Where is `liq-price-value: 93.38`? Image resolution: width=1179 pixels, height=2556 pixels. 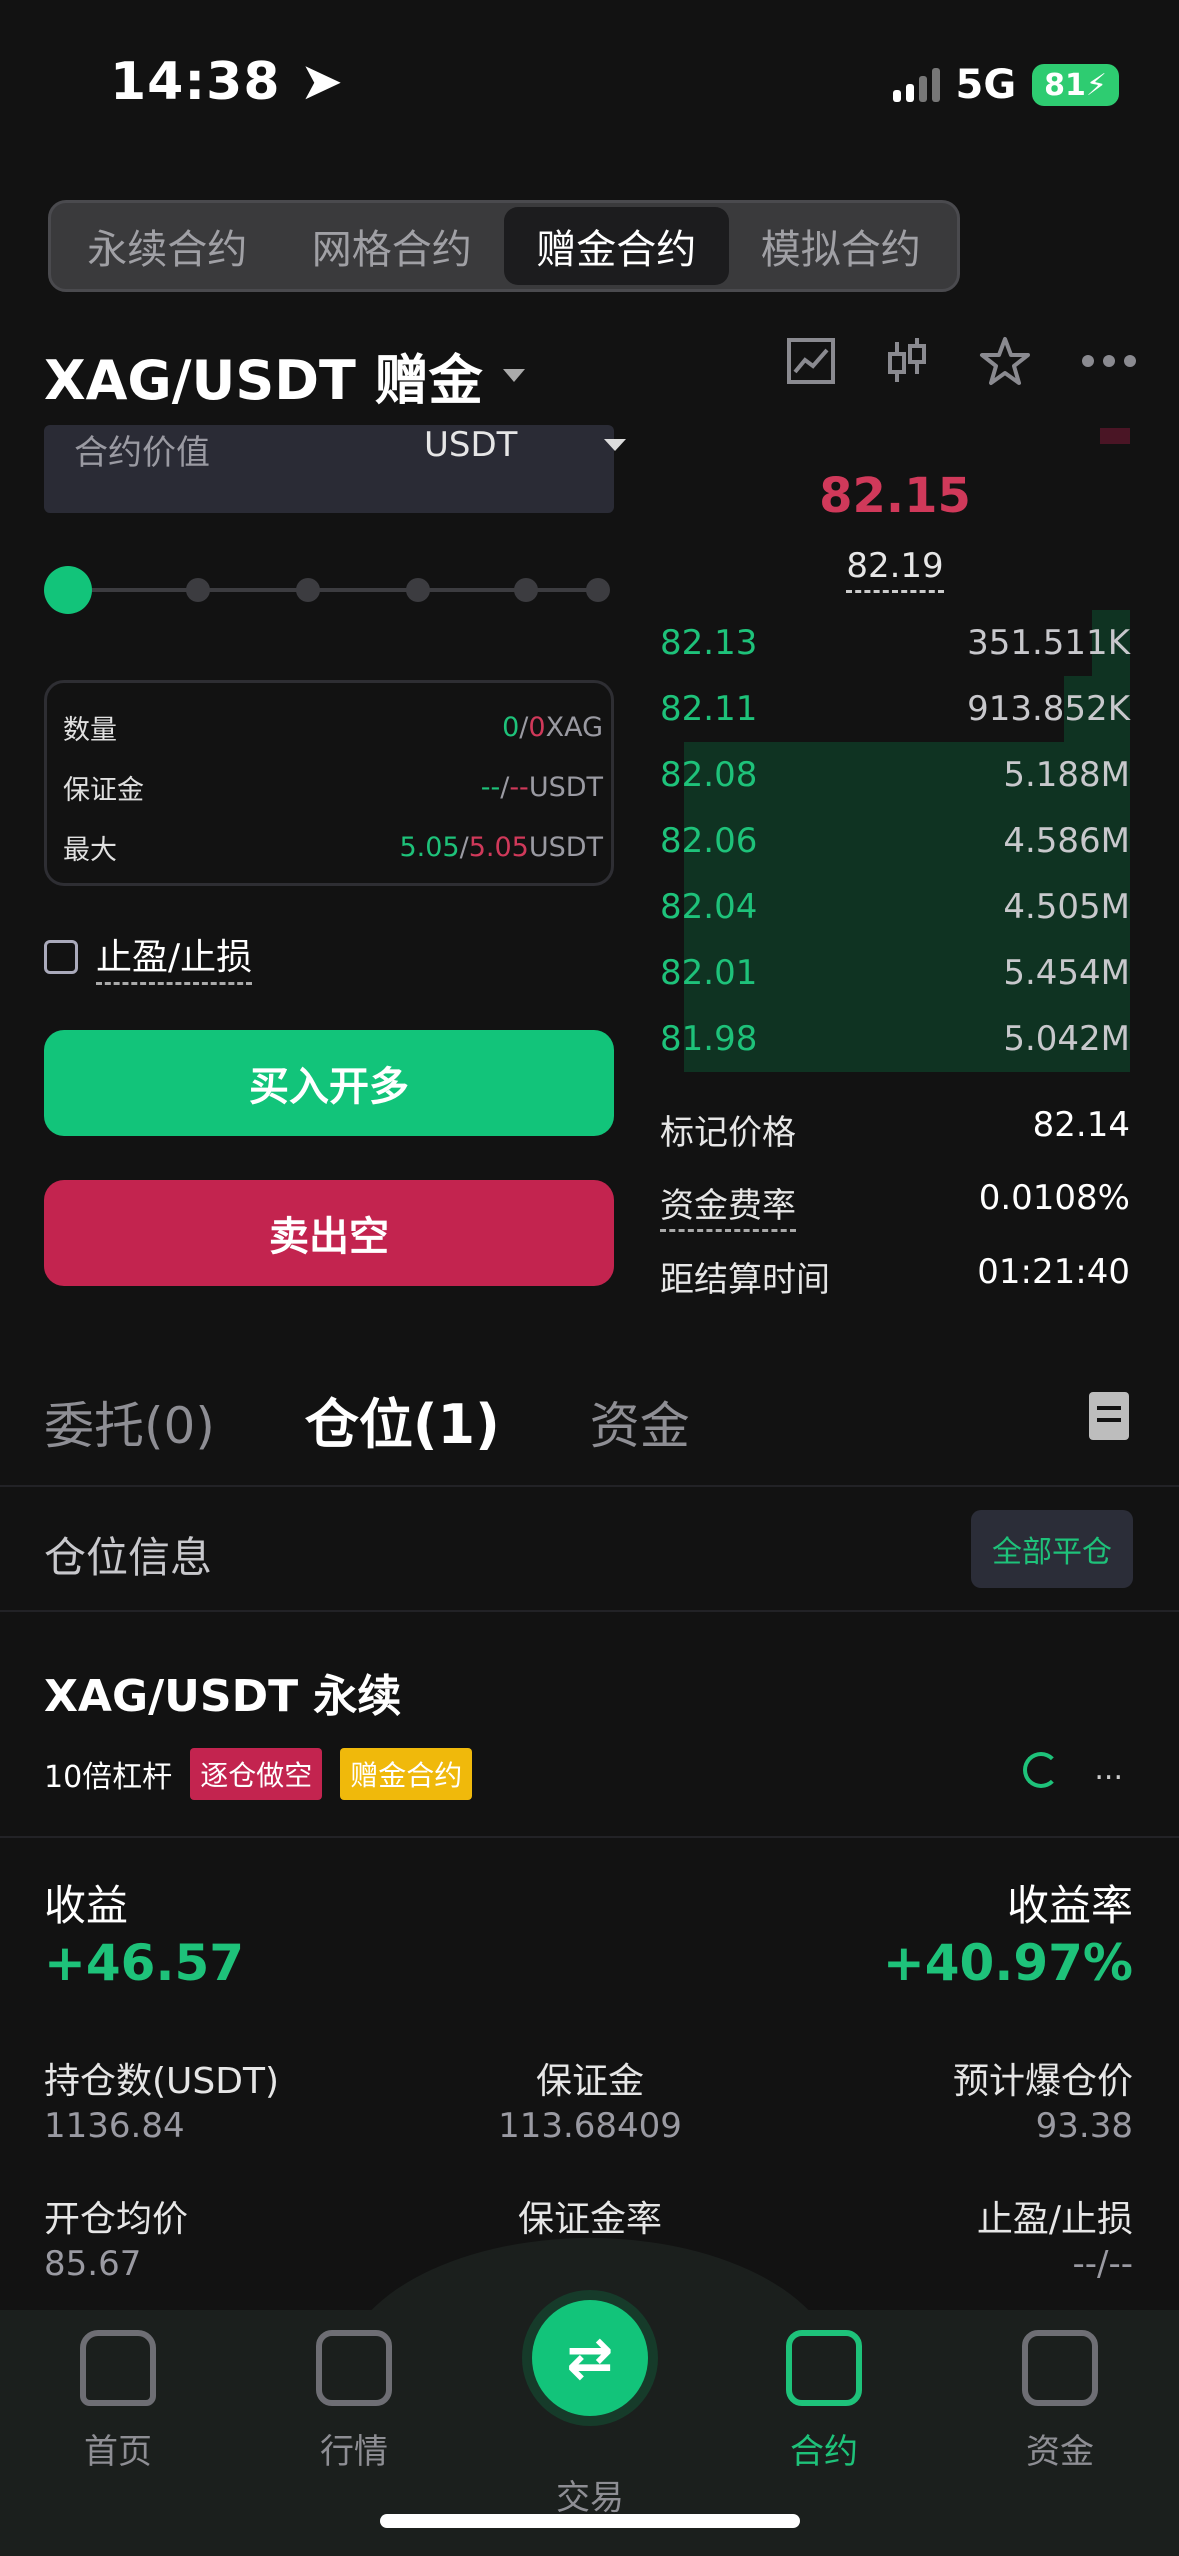 liq-price-value: 93.38 is located at coordinates (1084, 2126).